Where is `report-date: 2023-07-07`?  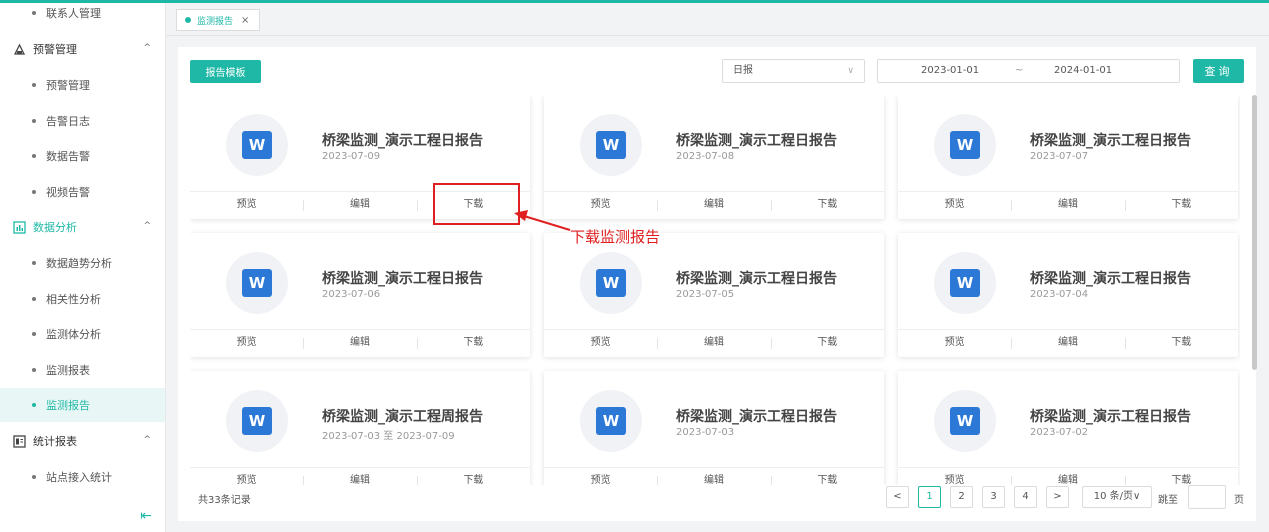 report-date: 2023-07-07 is located at coordinates (1059, 156).